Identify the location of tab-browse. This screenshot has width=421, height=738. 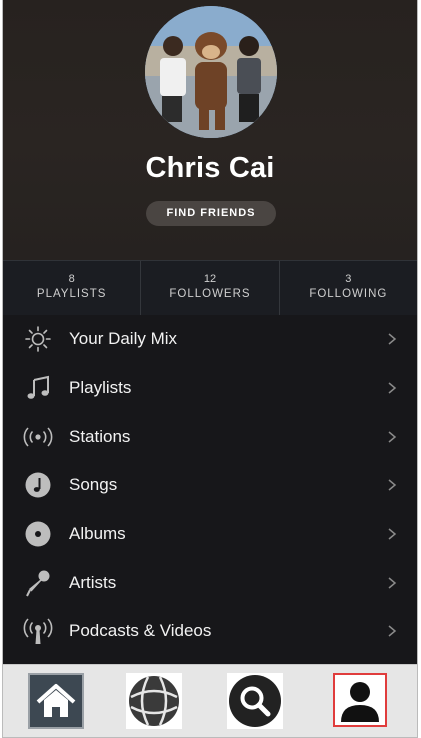
(154, 701).